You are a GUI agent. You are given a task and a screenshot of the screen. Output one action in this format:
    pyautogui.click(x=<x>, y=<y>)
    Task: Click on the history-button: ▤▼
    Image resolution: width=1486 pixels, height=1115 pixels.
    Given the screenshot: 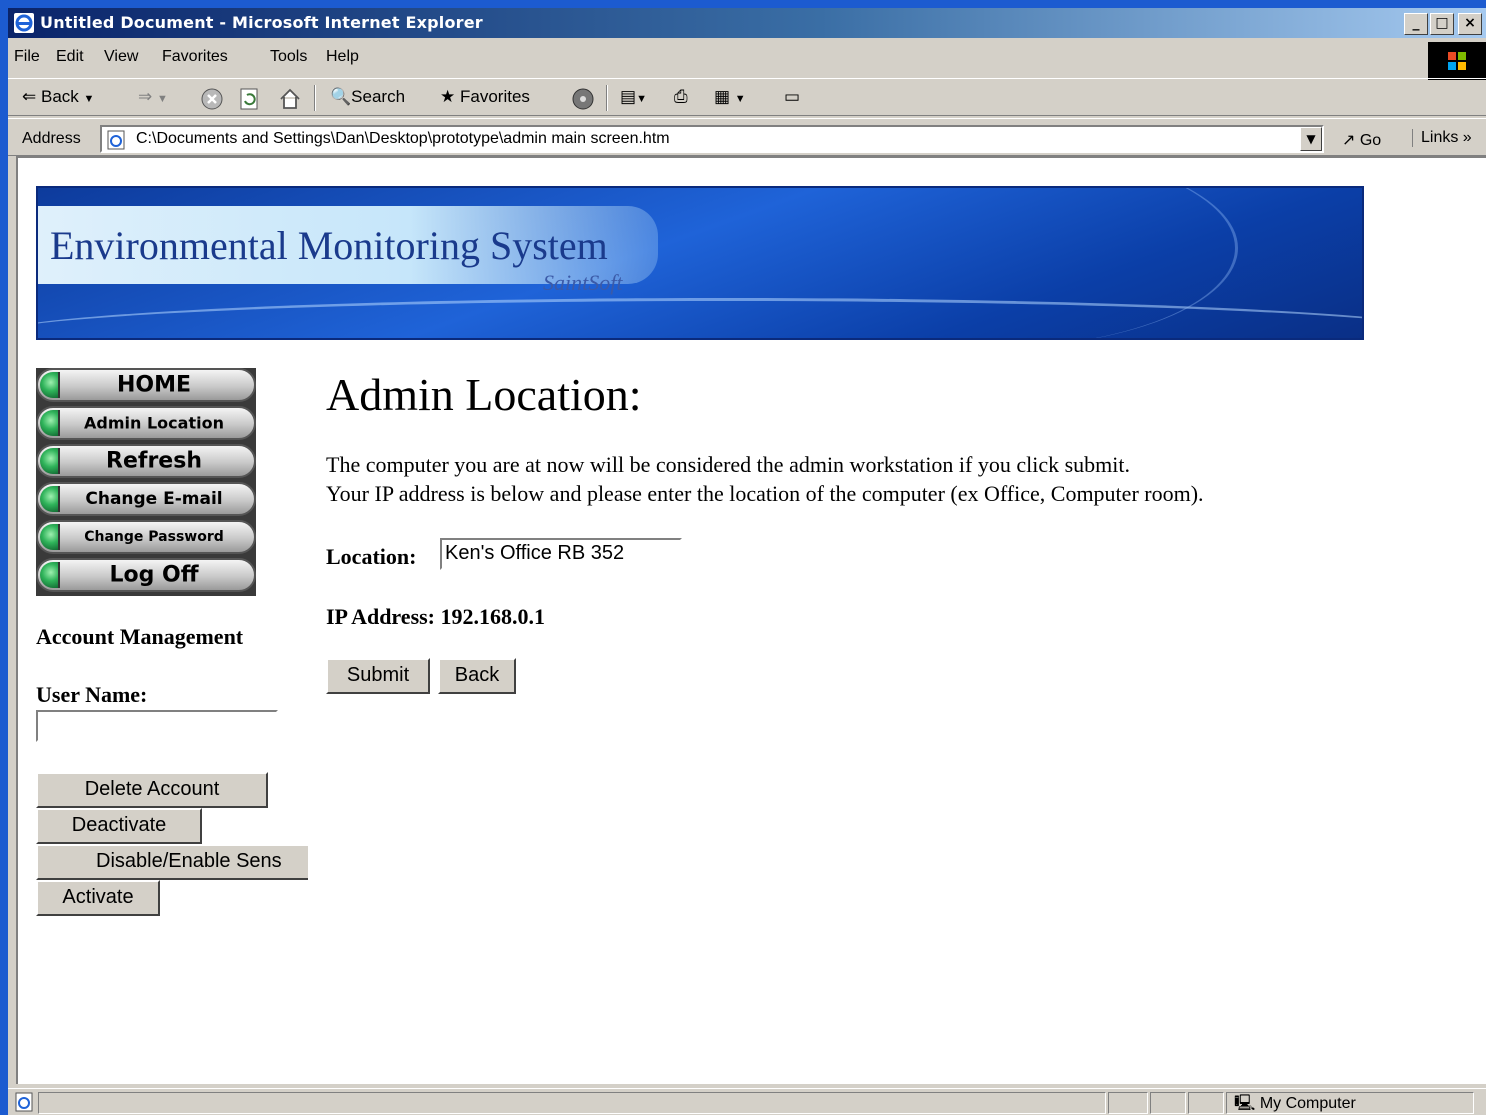 What is the action you would take?
    pyautogui.click(x=633, y=97)
    